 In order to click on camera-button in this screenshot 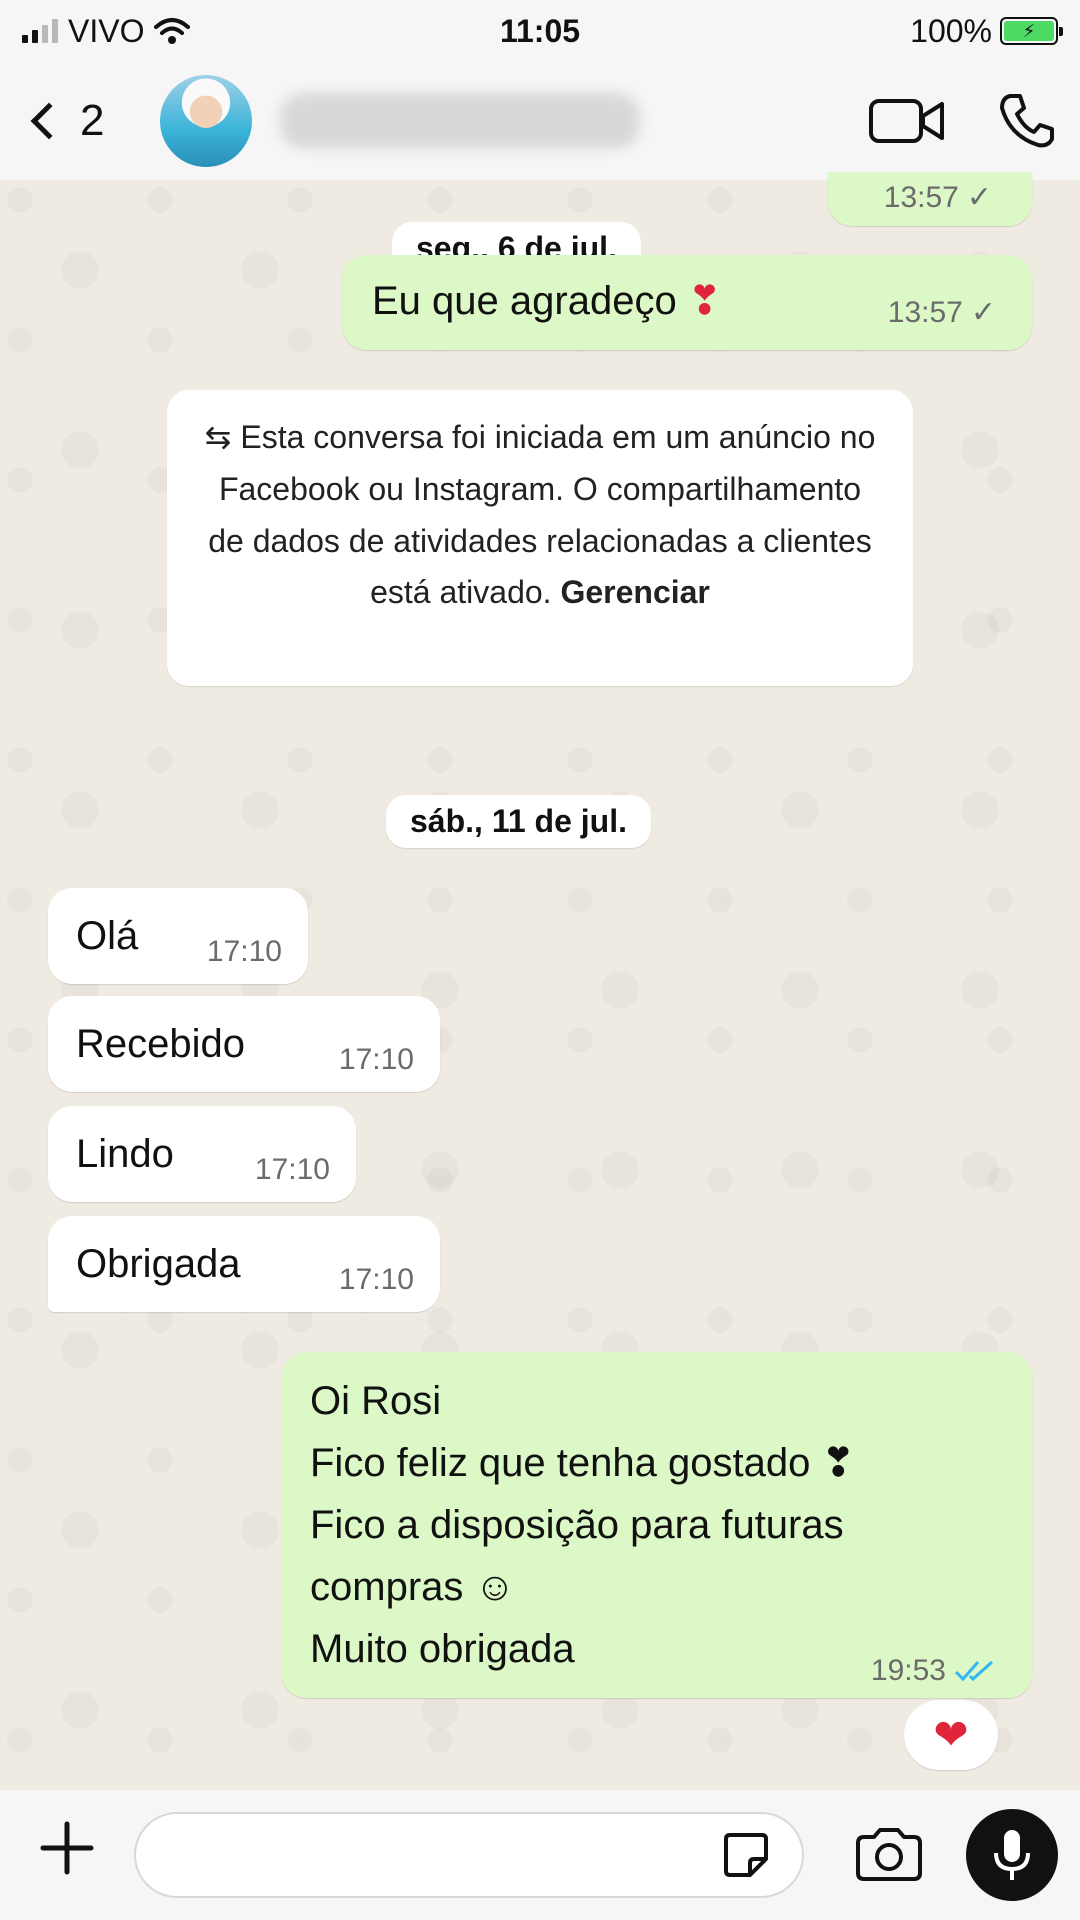, I will do `click(889, 1855)`.